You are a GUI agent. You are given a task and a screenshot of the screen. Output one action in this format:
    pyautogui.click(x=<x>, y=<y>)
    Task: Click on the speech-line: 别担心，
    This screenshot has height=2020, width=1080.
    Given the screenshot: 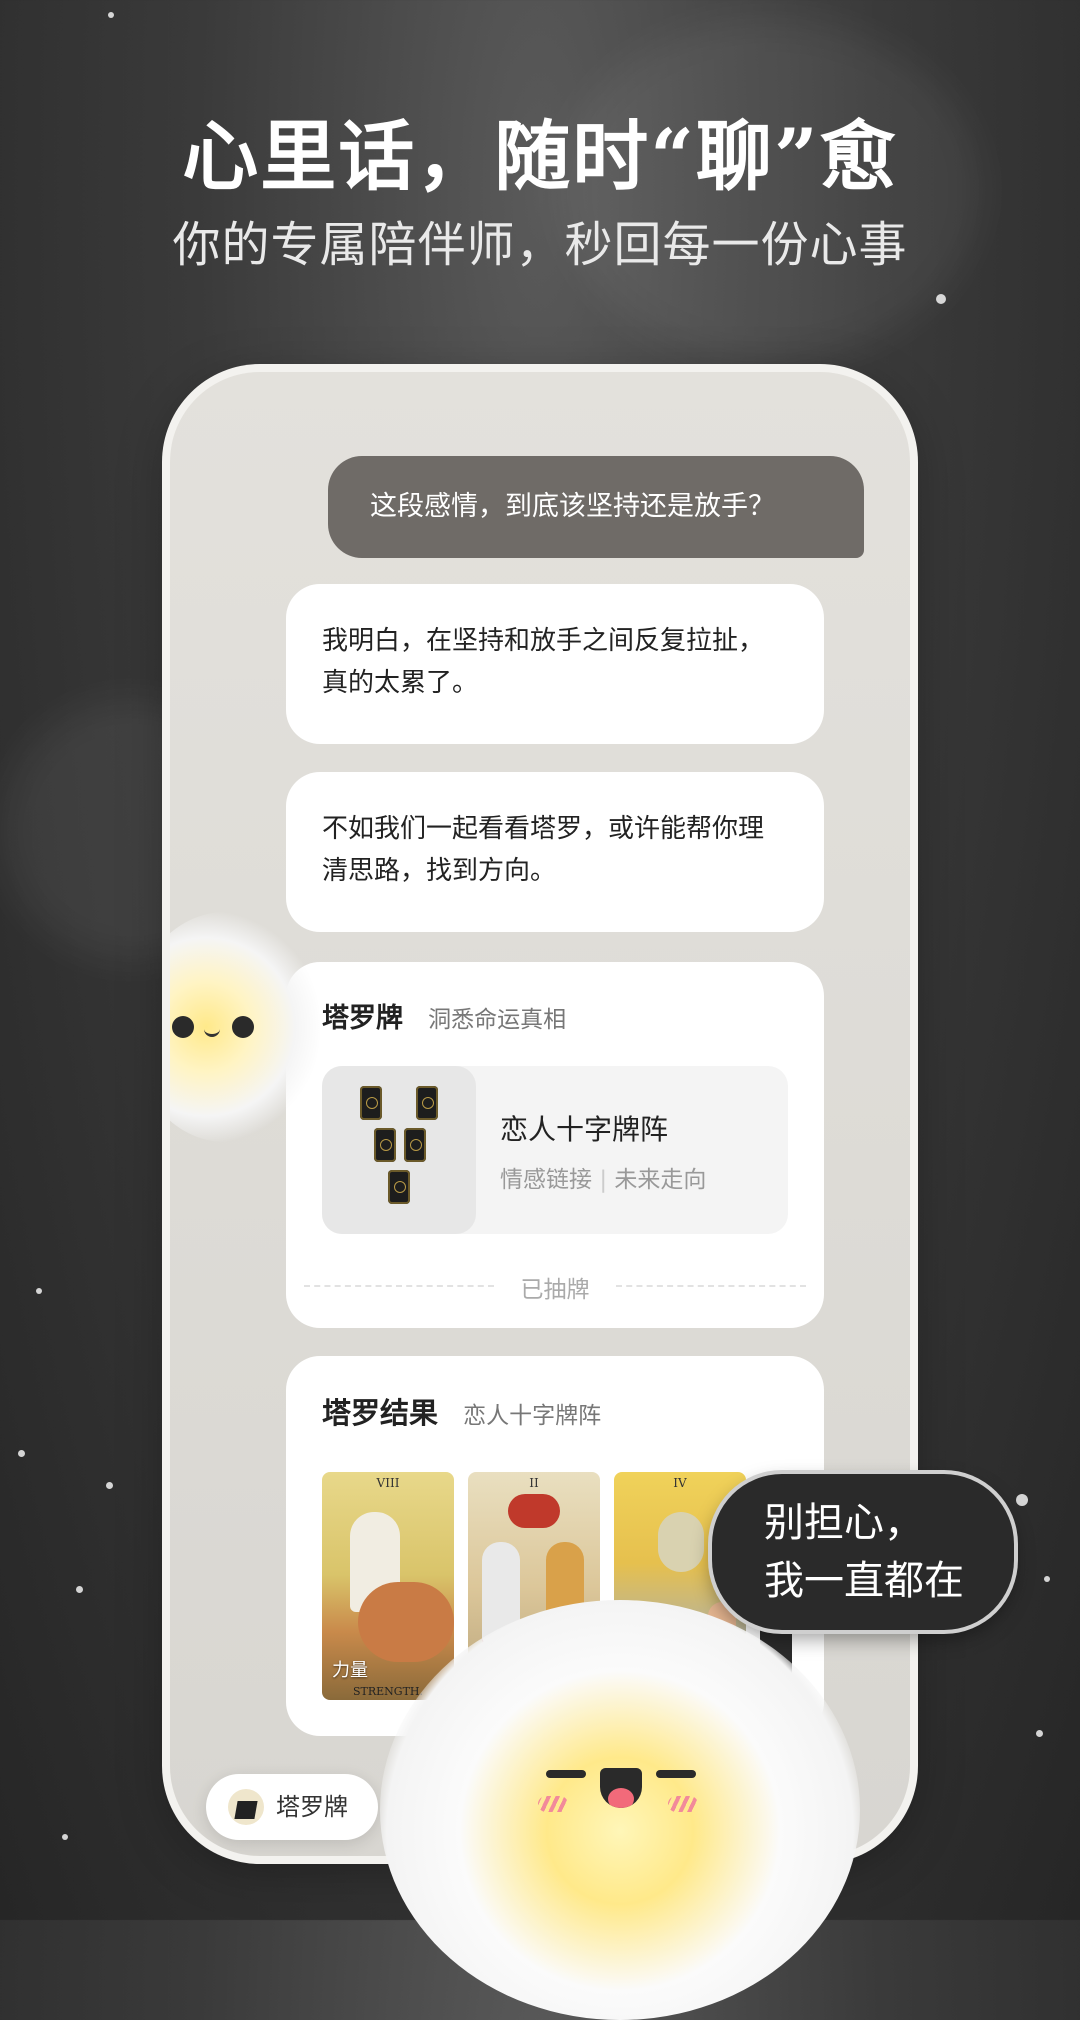 What is the action you would take?
    pyautogui.click(x=844, y=1523)
    